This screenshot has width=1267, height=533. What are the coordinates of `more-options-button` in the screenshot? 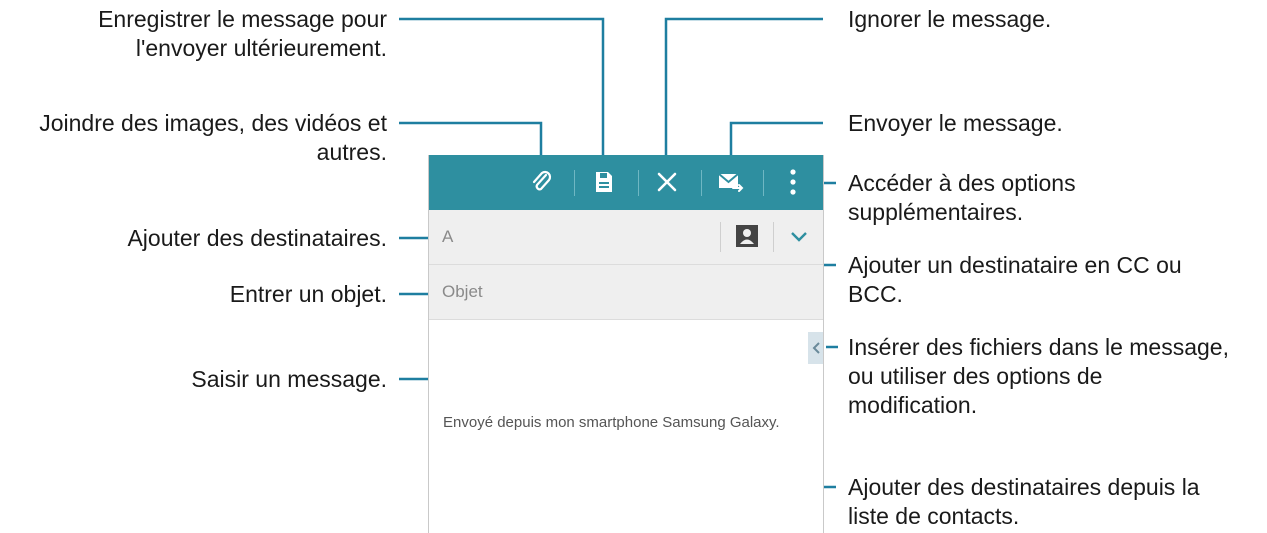 It's located at (793, 182).